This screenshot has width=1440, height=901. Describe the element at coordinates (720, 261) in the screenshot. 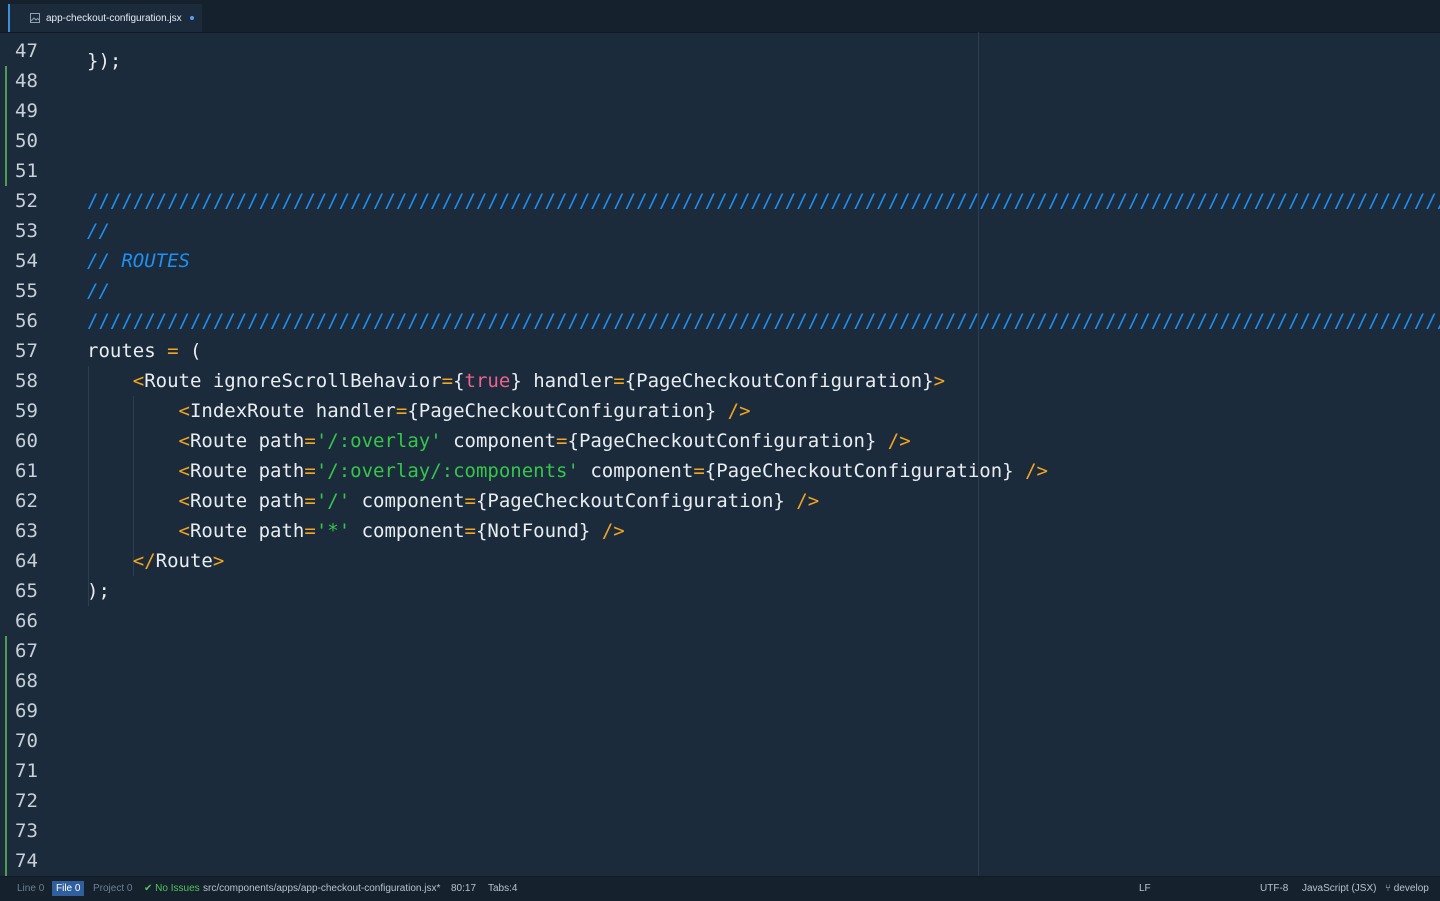

I see `code-line: 54 // ROUTES` at that location.